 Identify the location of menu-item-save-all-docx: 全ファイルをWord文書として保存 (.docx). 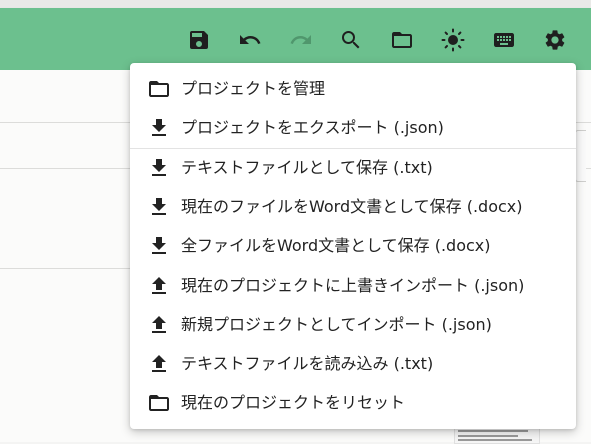
(353, 246).